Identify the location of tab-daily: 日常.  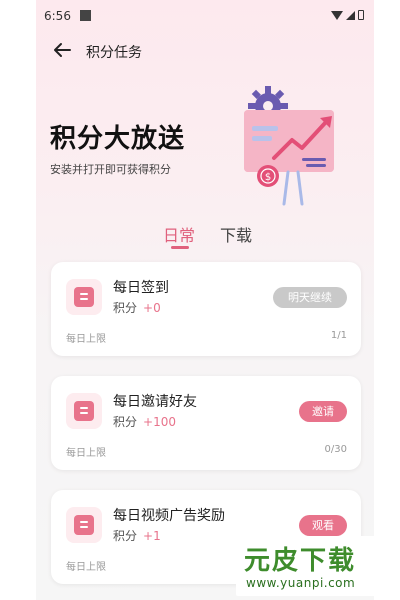
(179, 234).